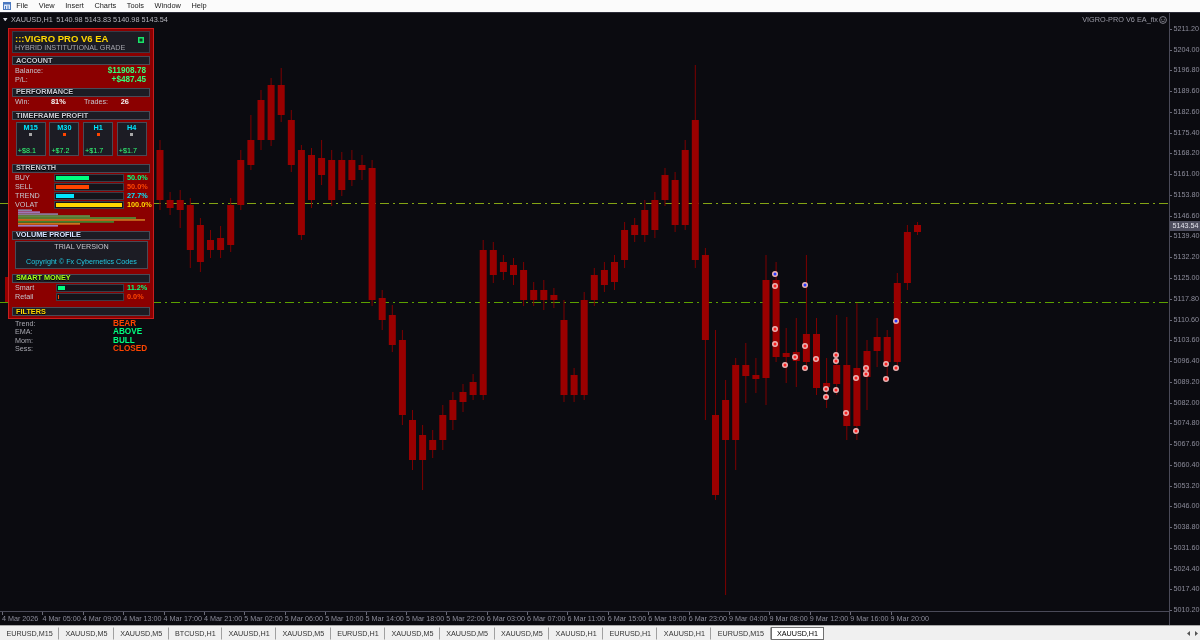 Image resolution: width=1200 pixels, height=640 pixels. What do you see at coordinates (7, 6) in the screenshot?
I see `window-icon` at bounding box center [7, 6].